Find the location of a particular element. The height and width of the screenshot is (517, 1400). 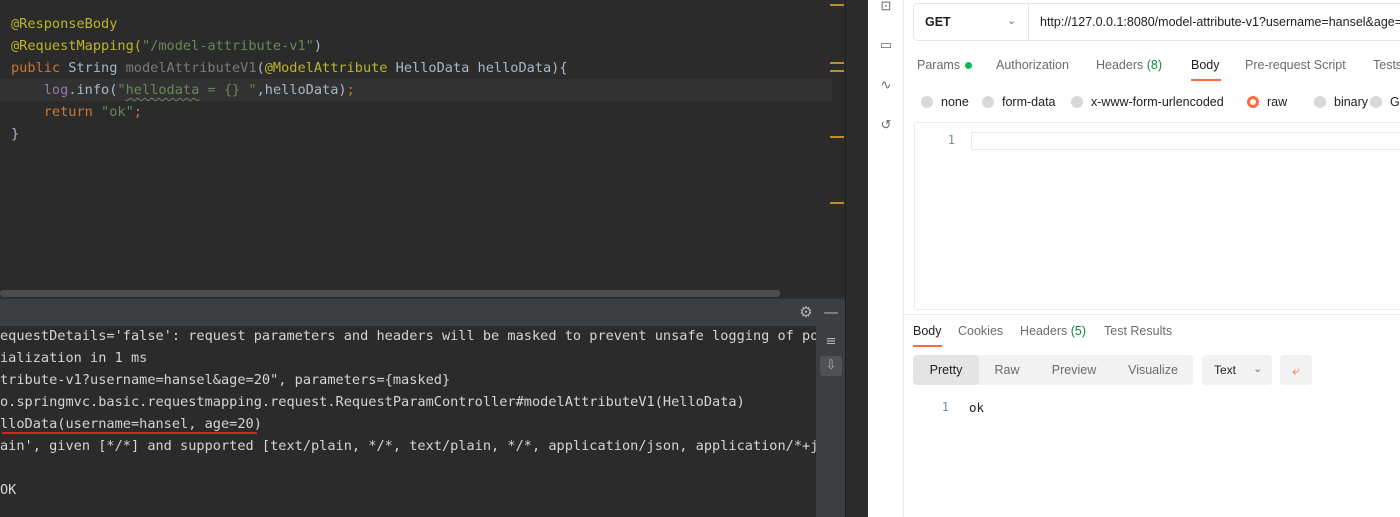

radio-button-selected is located at coordinates (1253, 102).